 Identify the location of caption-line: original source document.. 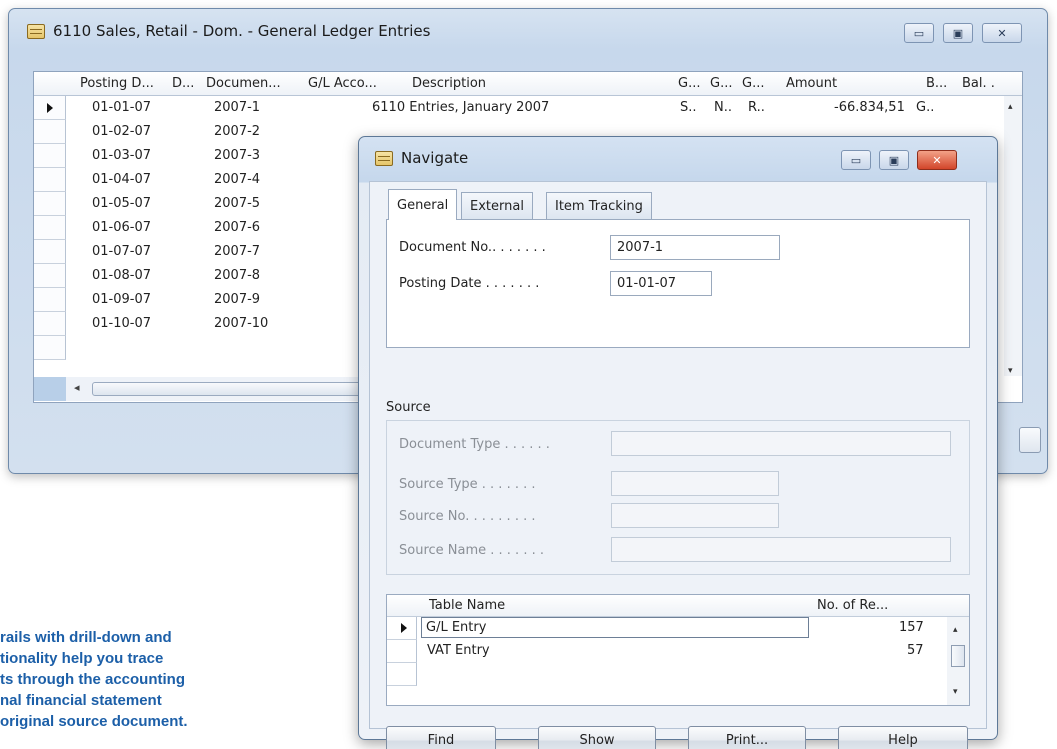
(94, 721).